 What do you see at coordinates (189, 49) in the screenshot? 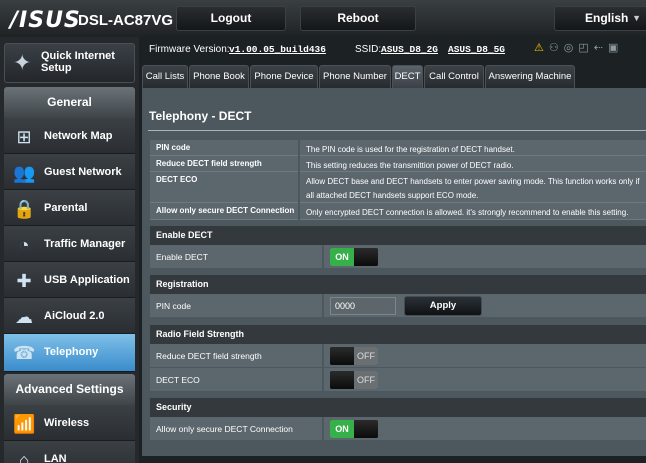
I see `firmware-label: Firmware Version:` at bounding box center [189, 49].